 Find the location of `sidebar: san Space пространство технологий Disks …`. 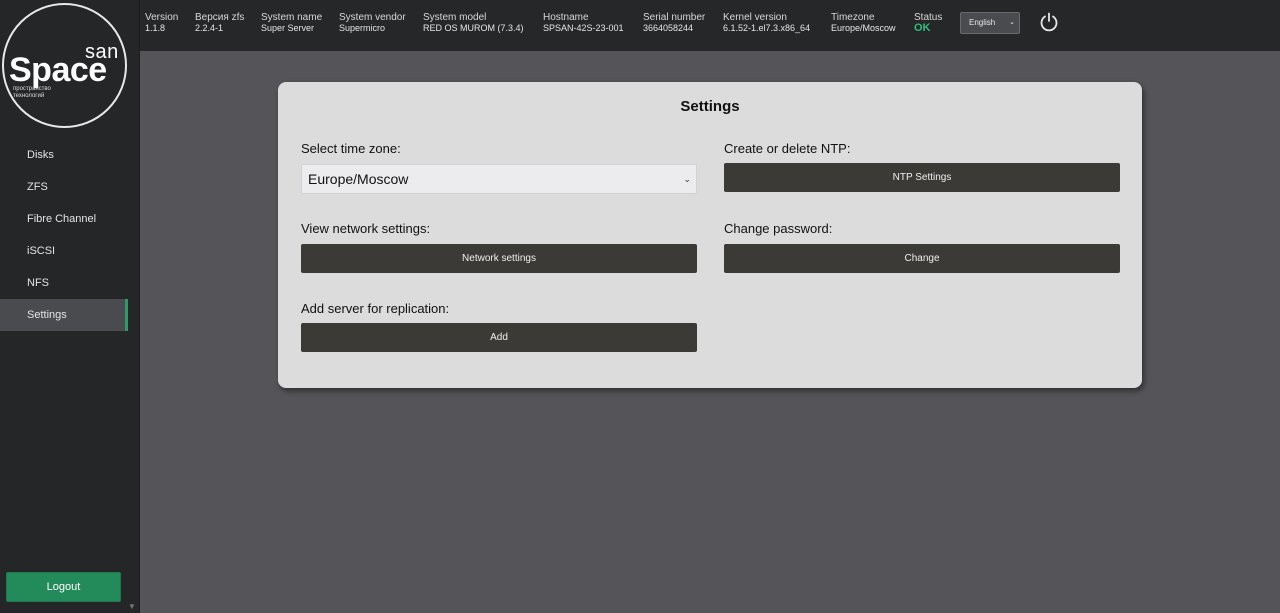

sidebar: san Space пространство технологий Disks … is located at coordinates (70, 306).